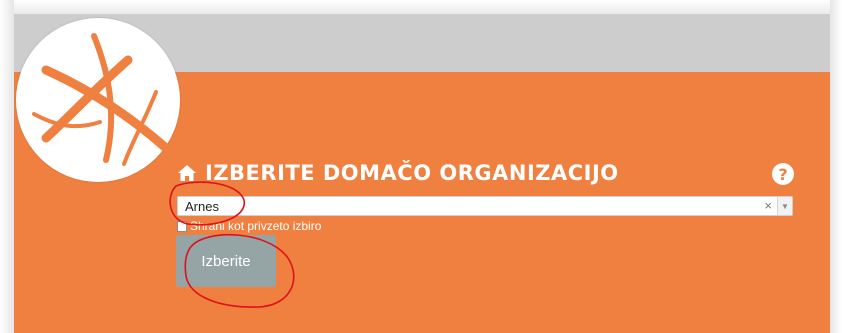  What do you see at coordinates (187, 173) in the screenshot?
I see `home-icon` at bounding box center [187, 173].